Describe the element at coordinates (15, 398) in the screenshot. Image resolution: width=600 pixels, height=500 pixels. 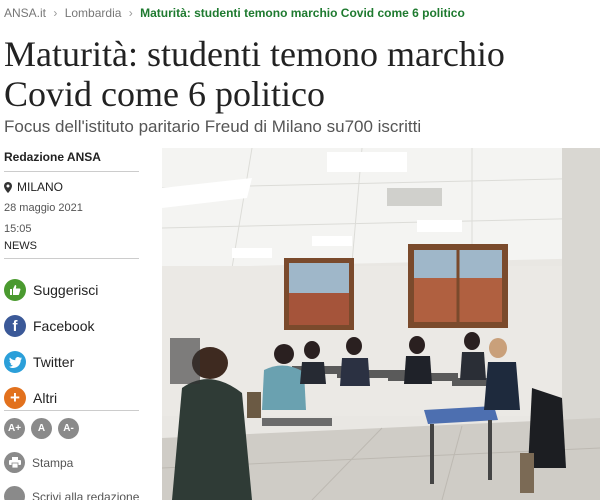
I see `plus-icon: +` at that location.